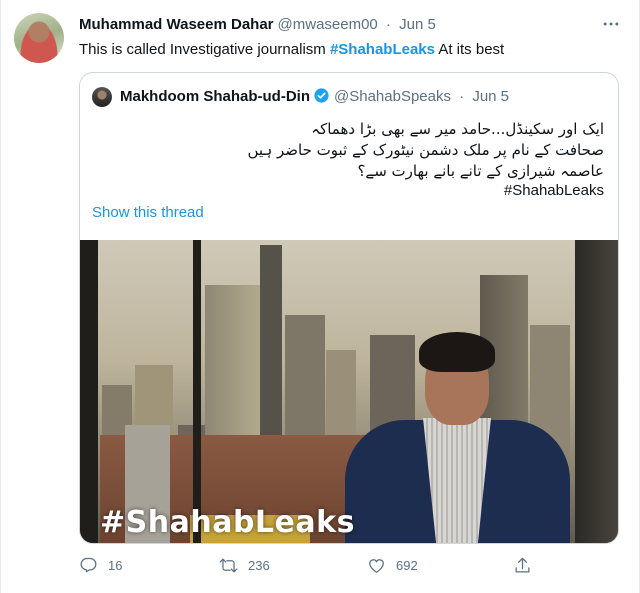 The height and width of the screenshot is (593, 640). Describe the element at coordinates (522, 565) in the screenshot. I see `share-icon` at that location.